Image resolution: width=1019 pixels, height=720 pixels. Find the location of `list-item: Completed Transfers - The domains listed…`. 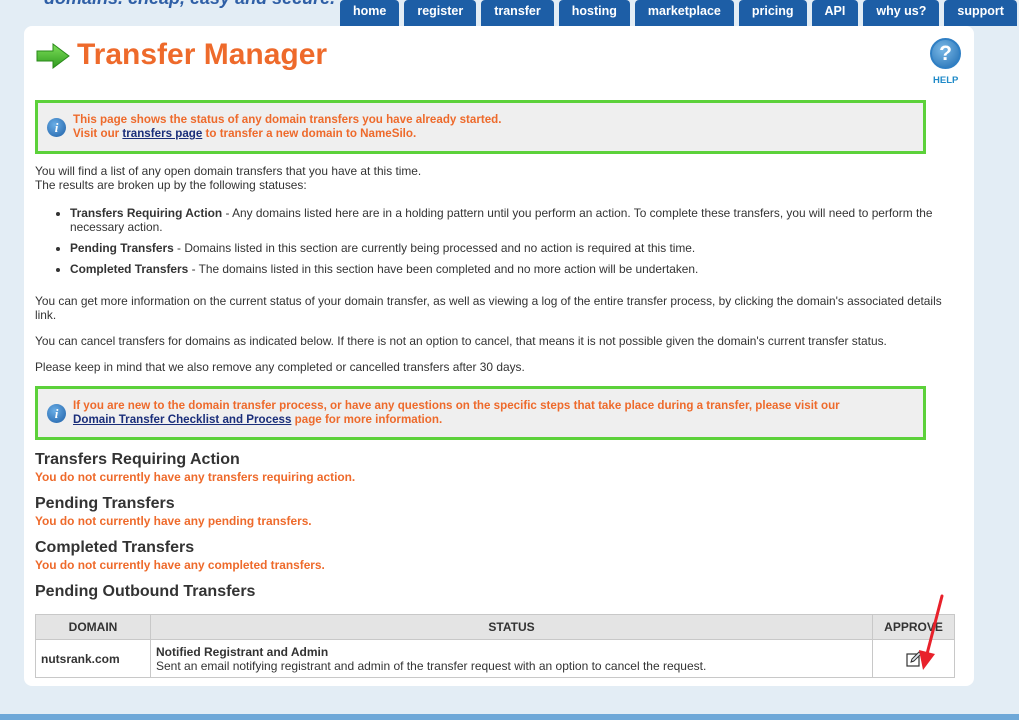

list-item: Completed Transfers - The domains listed… is located at coordinates (517, 269).